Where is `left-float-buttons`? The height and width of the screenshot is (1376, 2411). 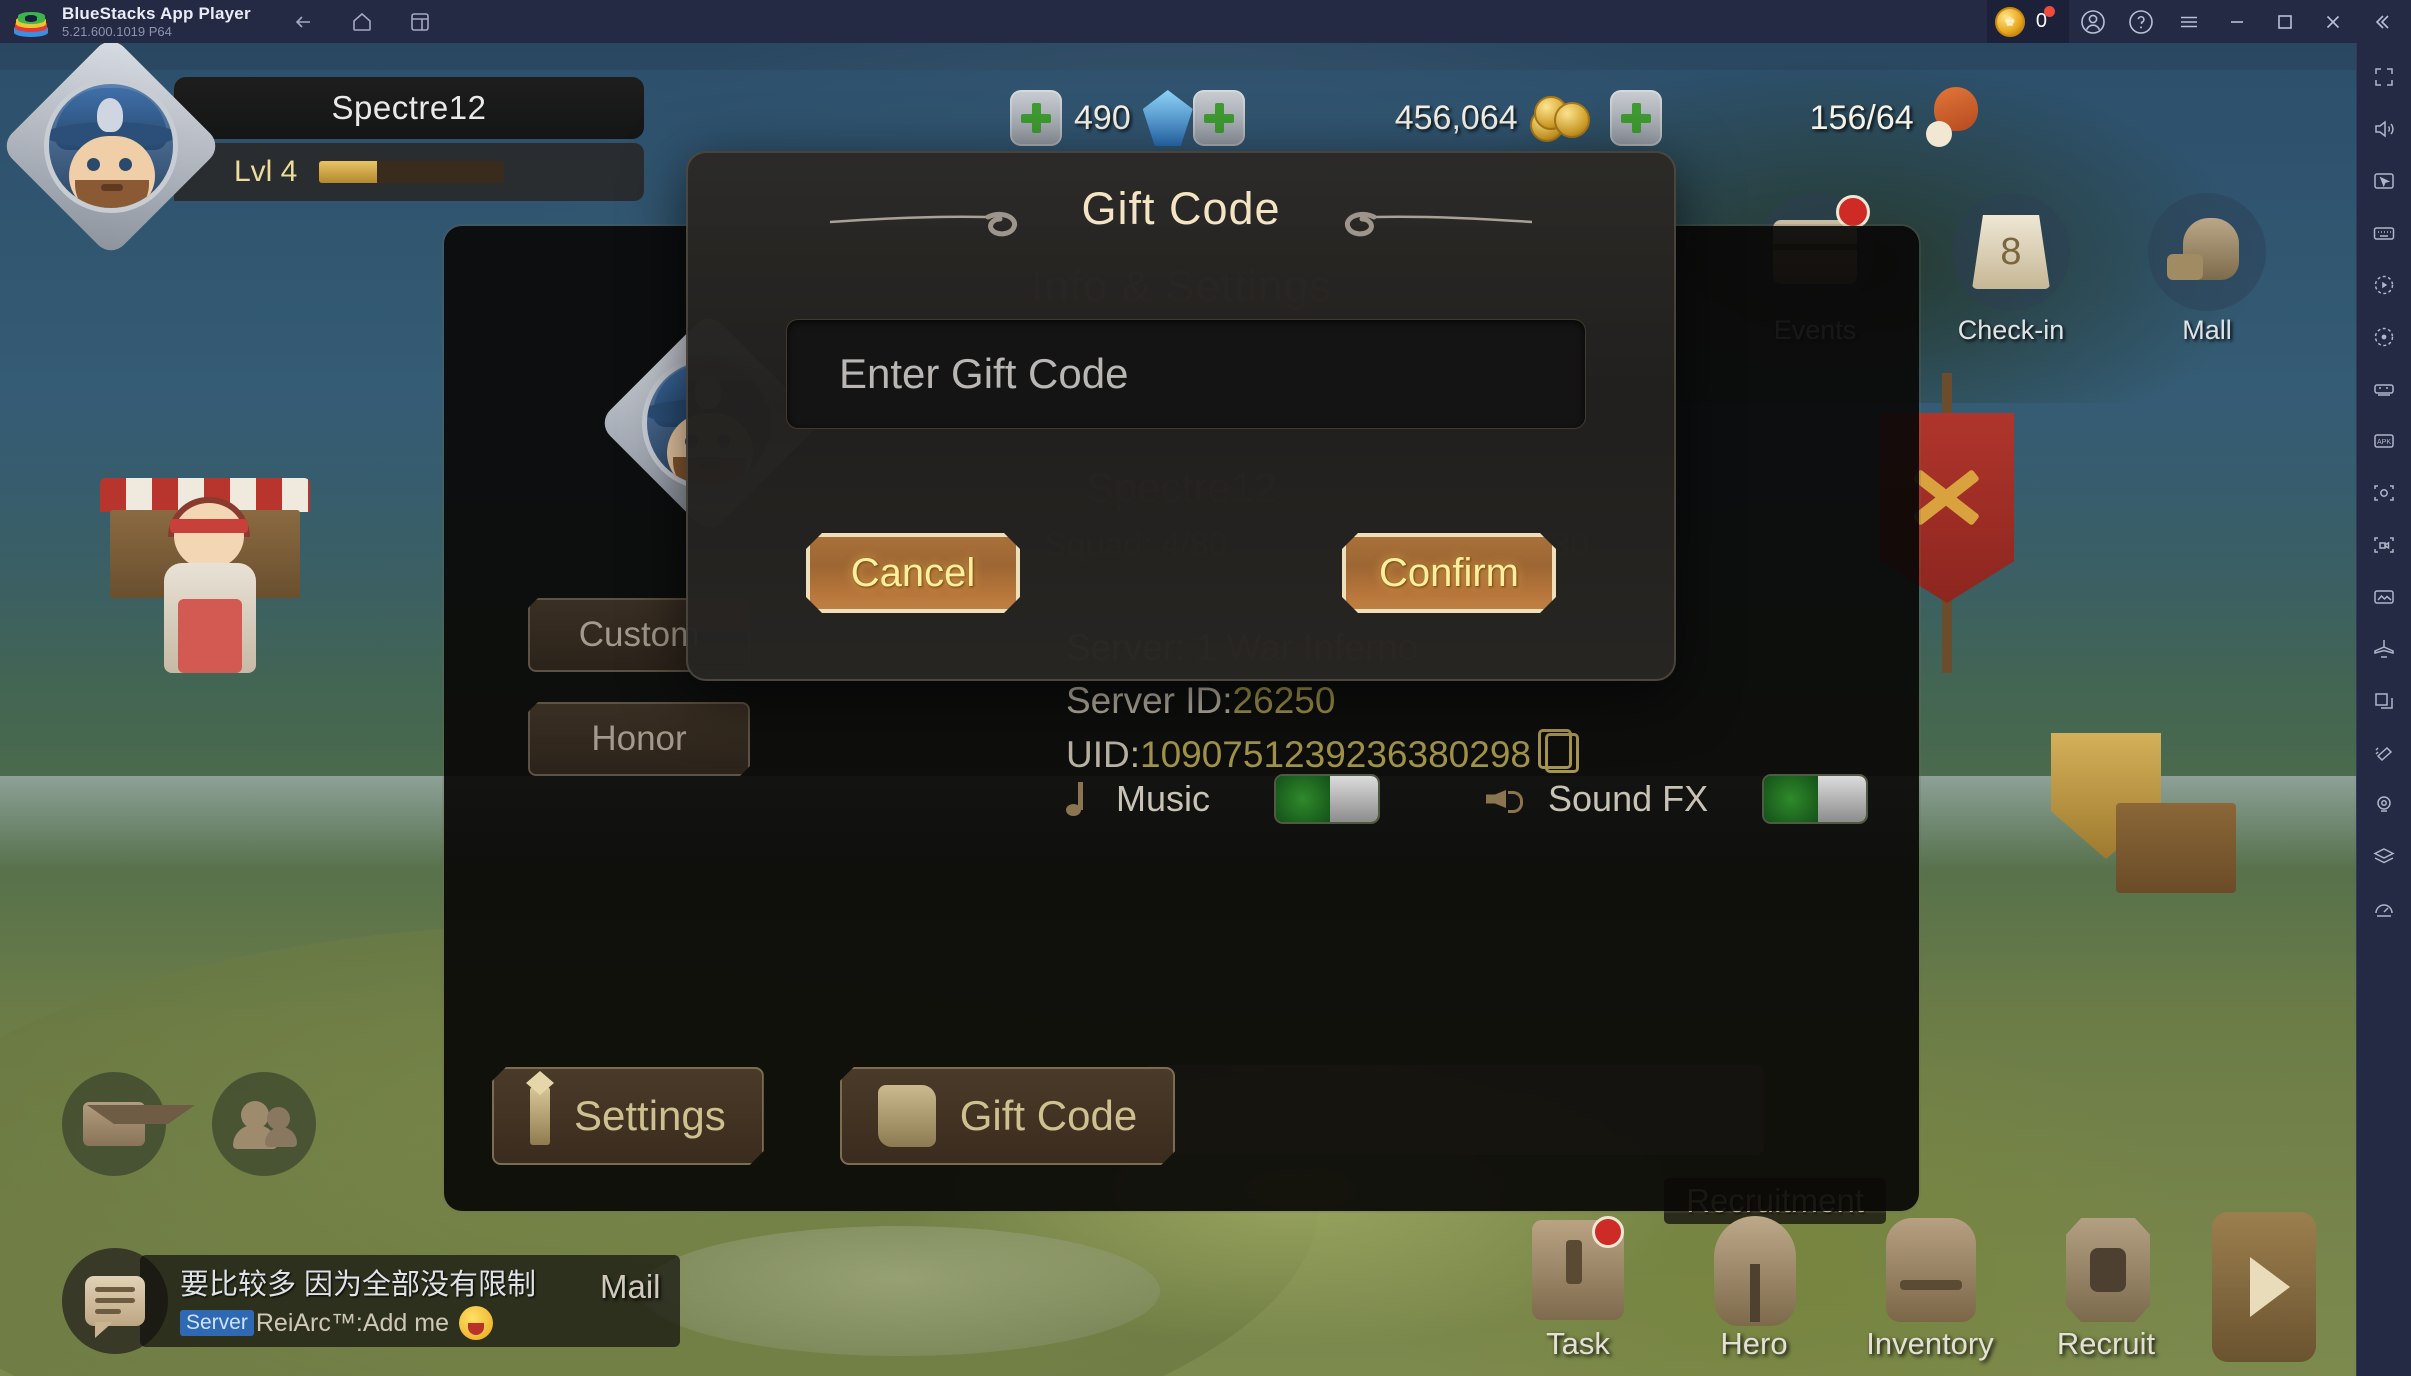 left-float-buttons is located at coordinates (189, 1124).